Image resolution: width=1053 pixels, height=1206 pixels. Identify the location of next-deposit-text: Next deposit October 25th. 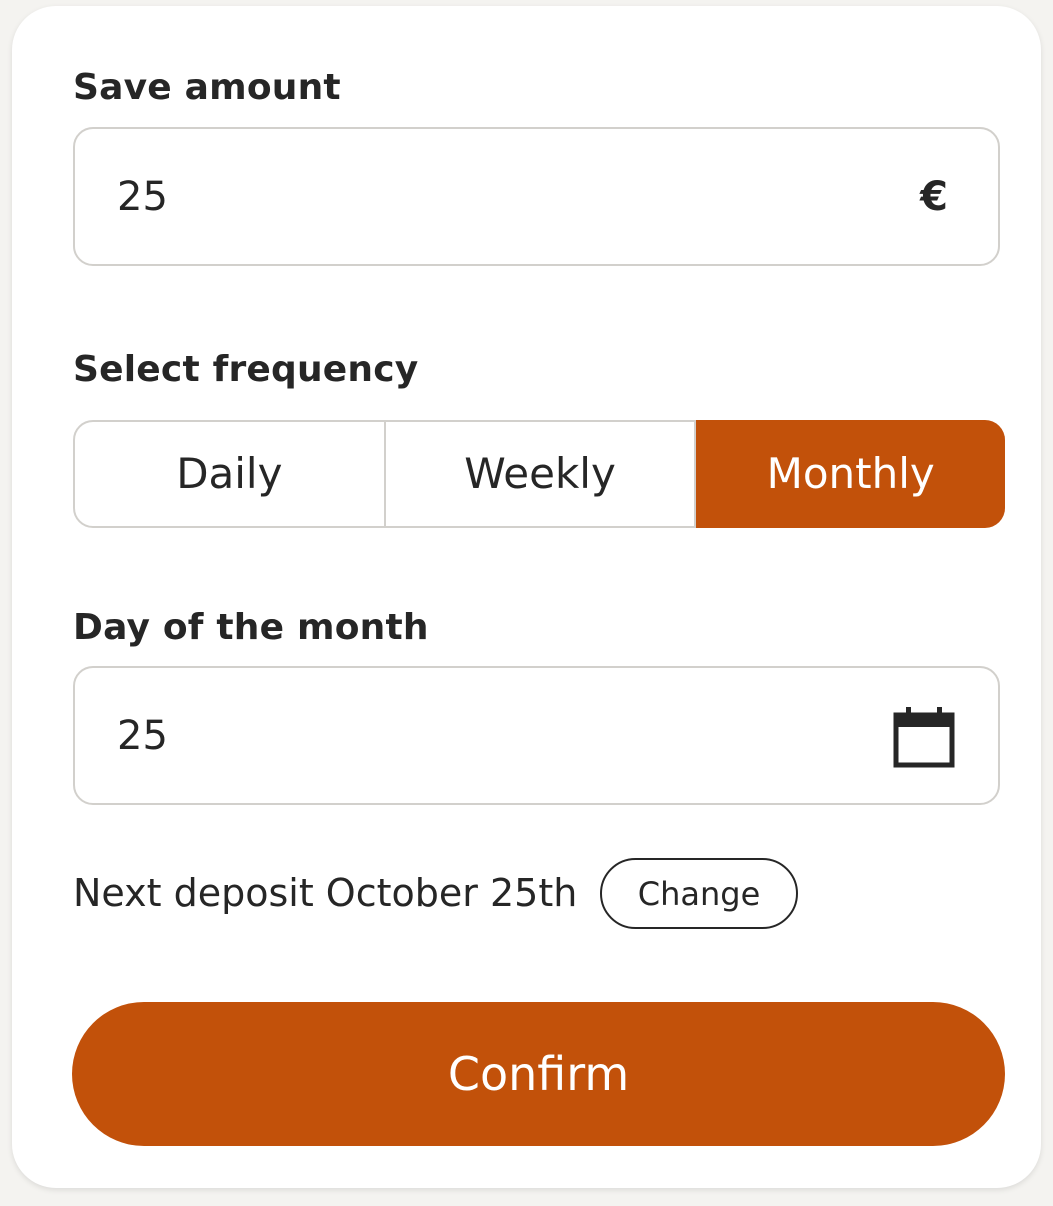
(325, 893).